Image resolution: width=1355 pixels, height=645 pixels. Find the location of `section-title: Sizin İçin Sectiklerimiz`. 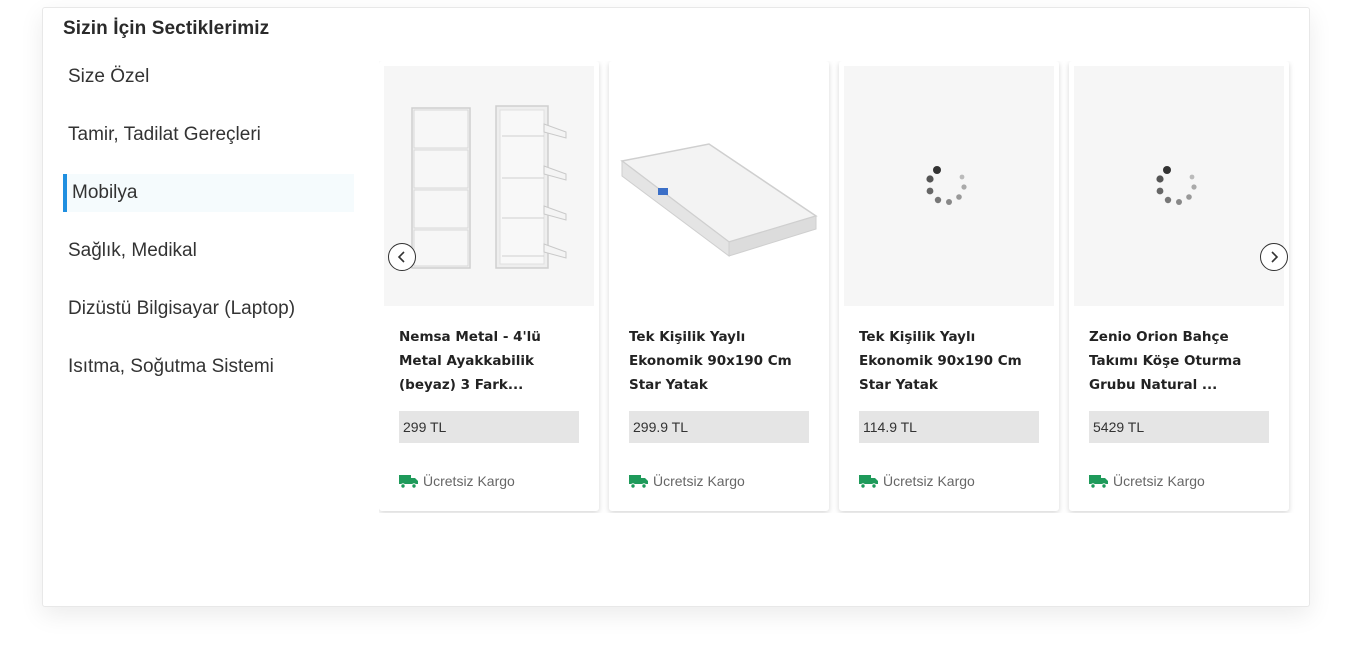

section-title: Sizin İçin Sectiklerimiz is located at coordinates (166, 28).